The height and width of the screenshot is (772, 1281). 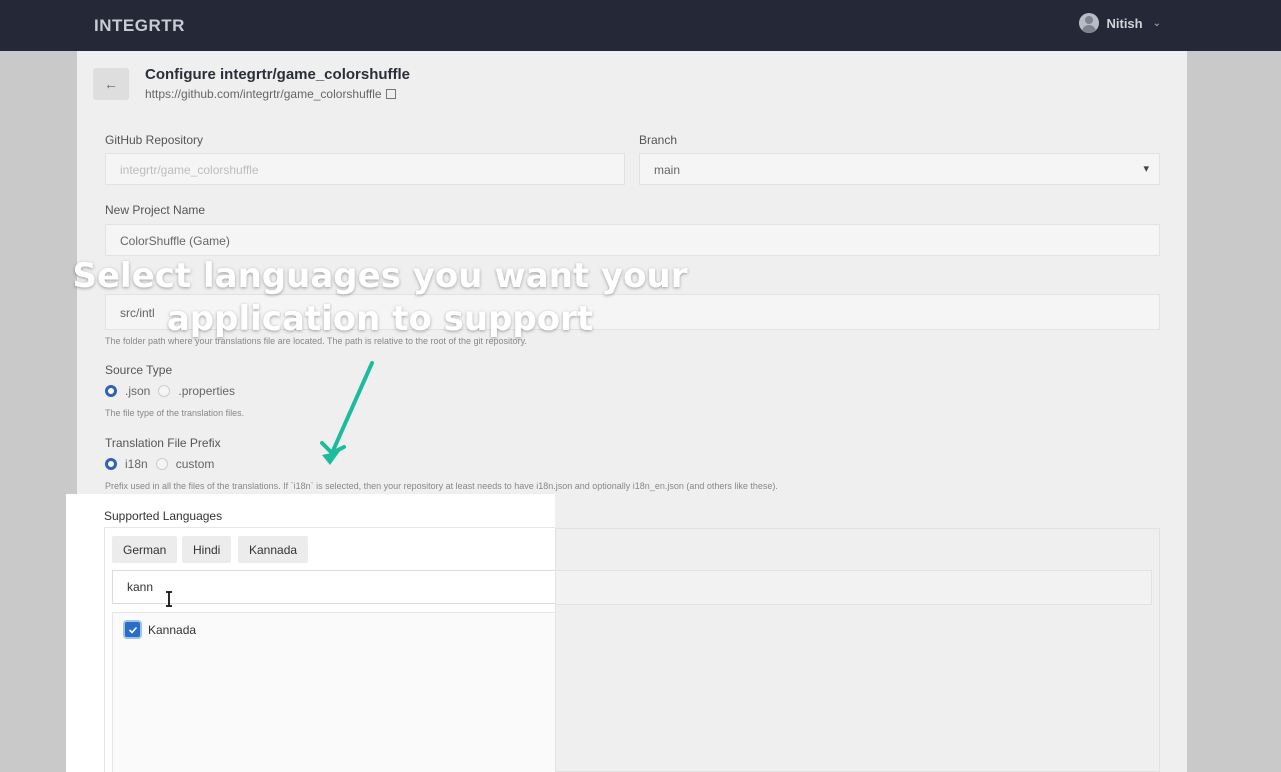 What do you see at coordinates (333, 587) in the screenshot?
I see `language-search-input` at bounding box center [333, 587].